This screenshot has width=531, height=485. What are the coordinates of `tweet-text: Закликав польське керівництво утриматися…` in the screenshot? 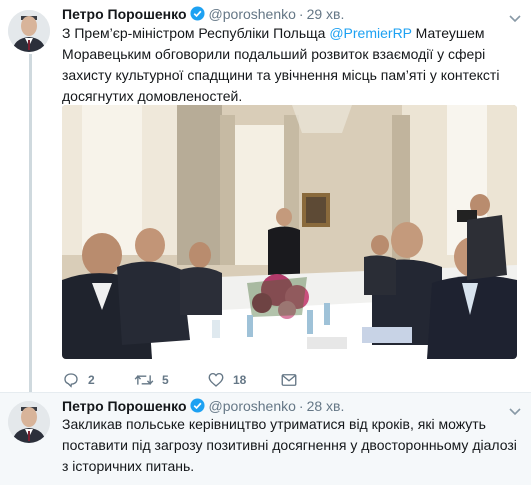 It's located at (289, 445).